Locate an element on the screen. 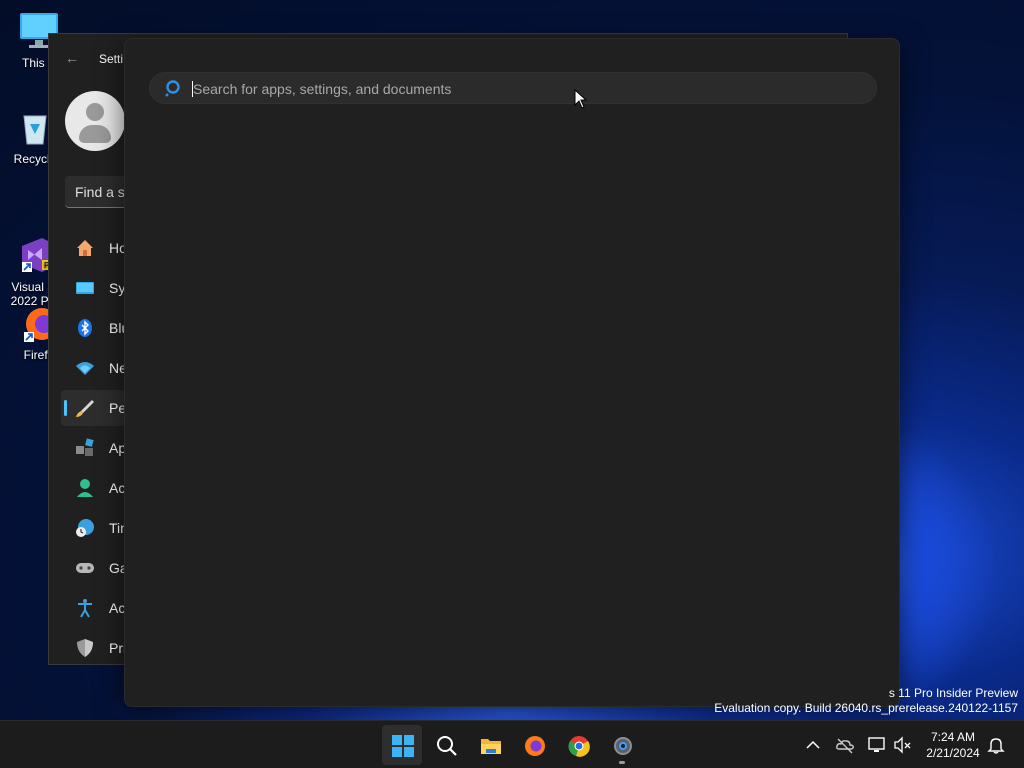 This screenshot has height=768, width=1024. active-indicator is located at coordinates (65, 408).